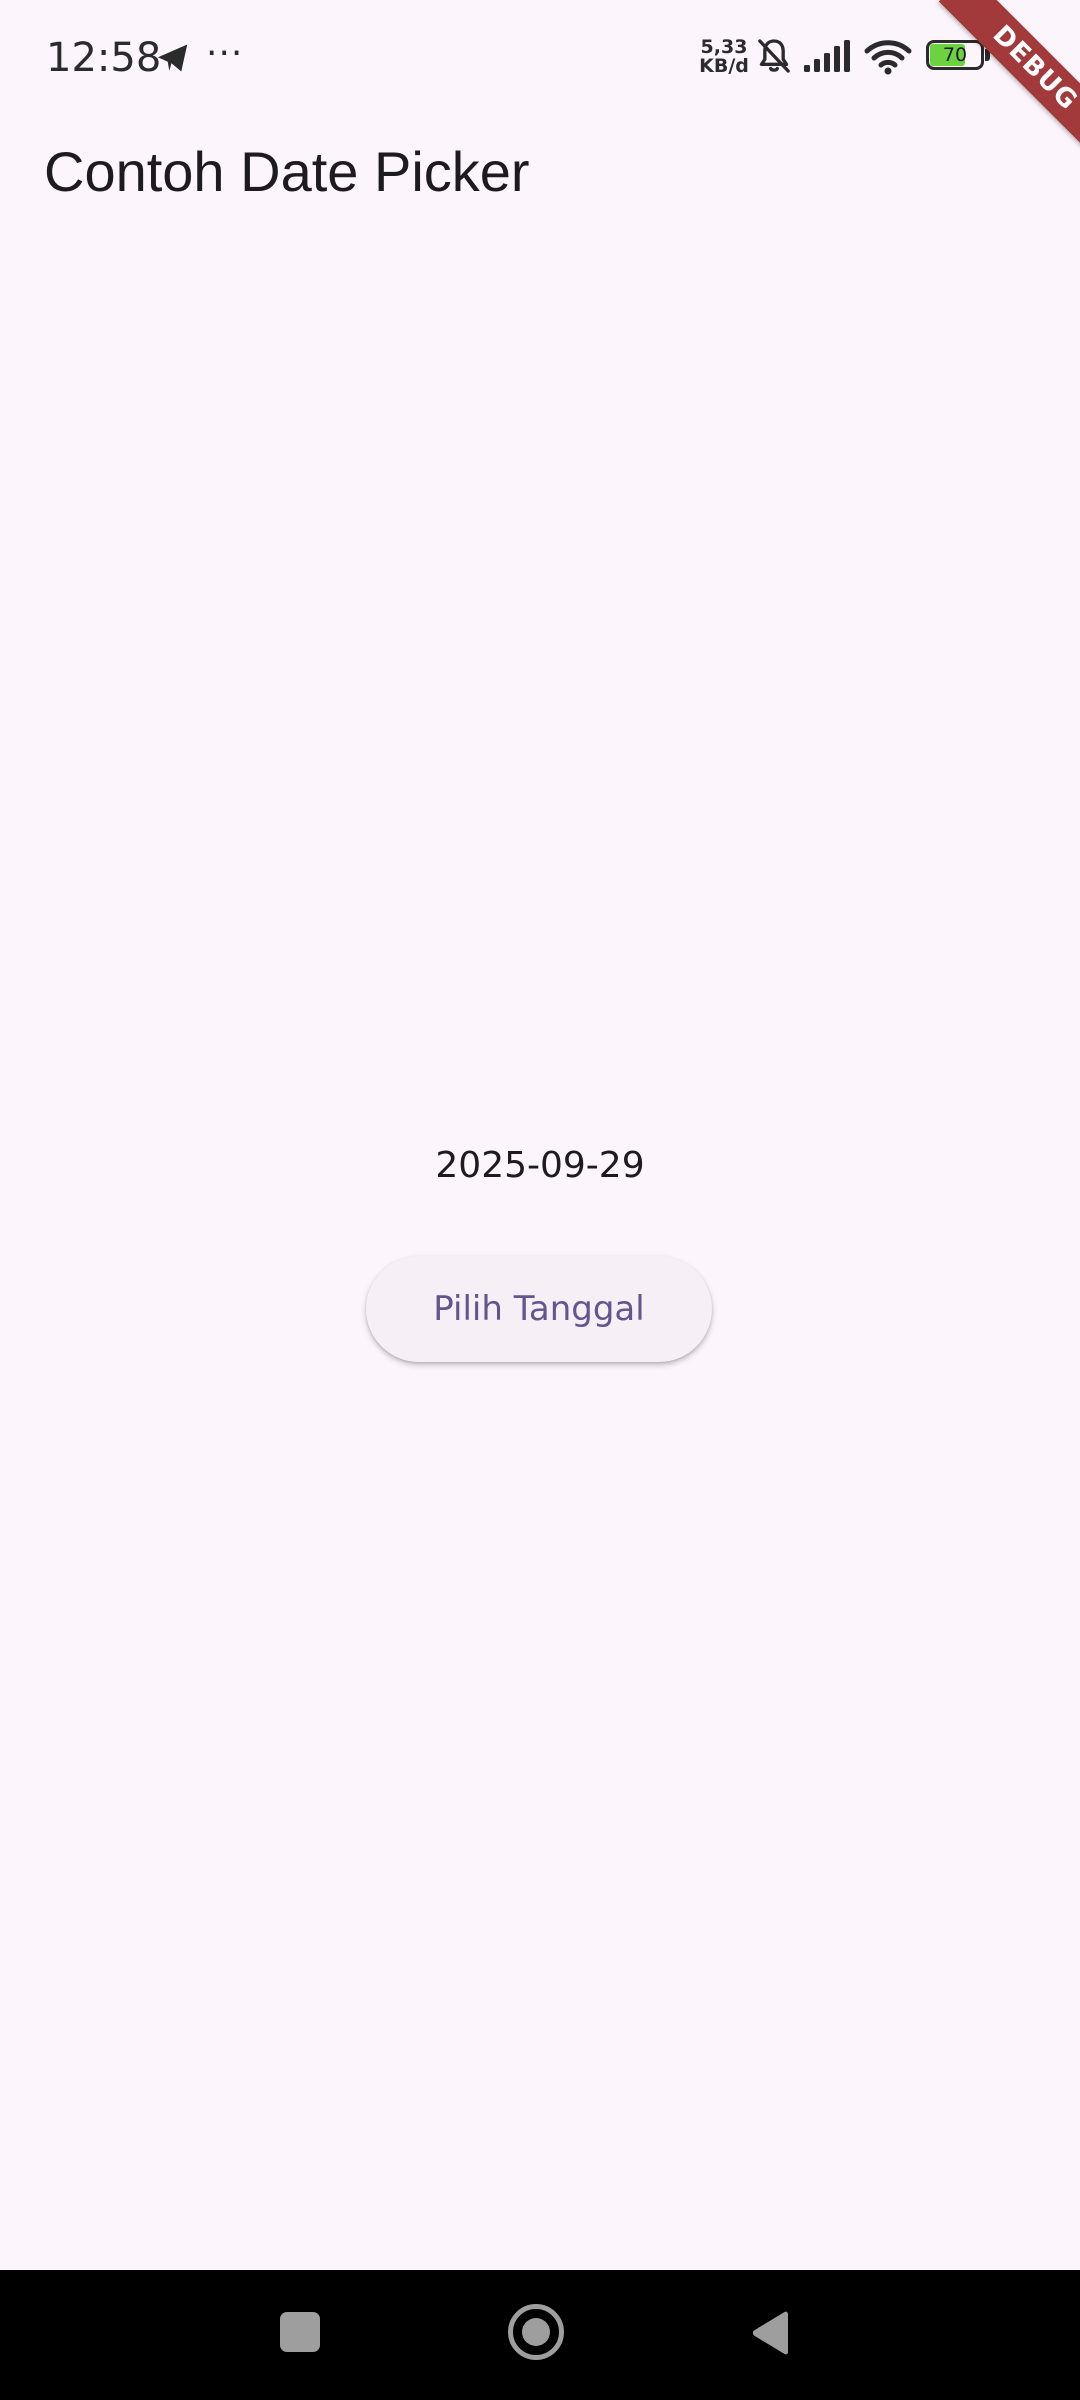  I want to click on telegram-icon, so click(173, 58).